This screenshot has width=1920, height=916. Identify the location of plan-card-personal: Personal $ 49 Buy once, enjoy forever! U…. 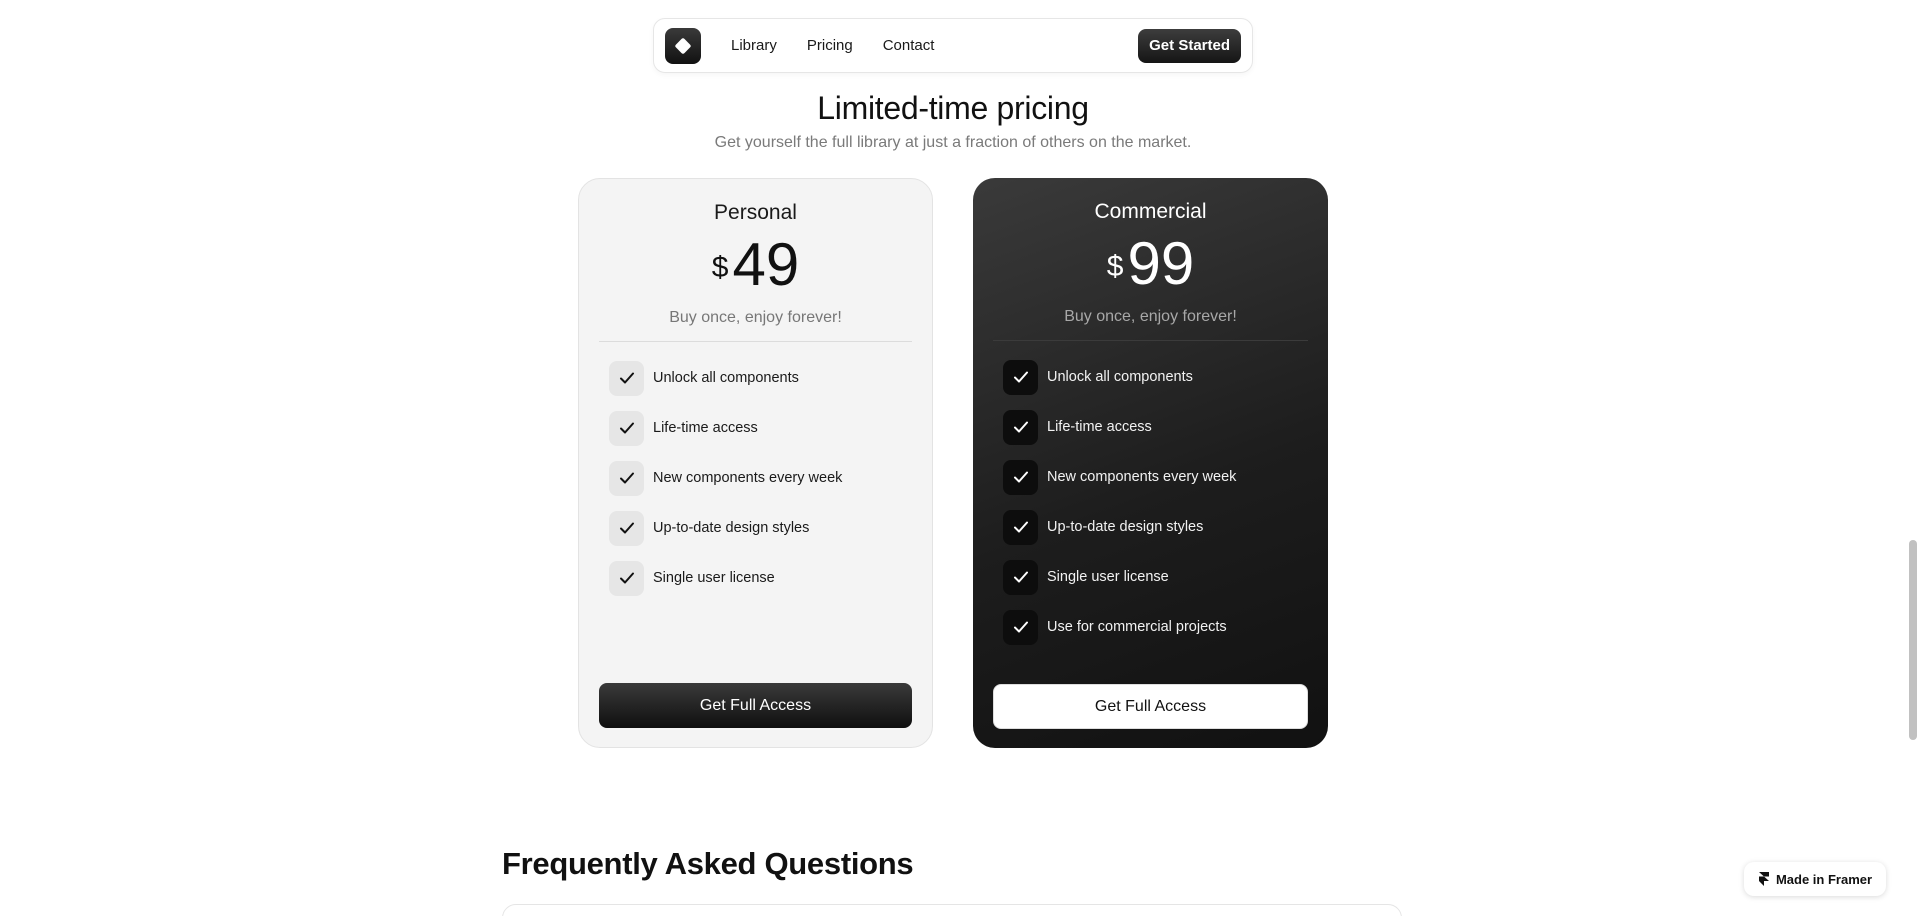
(755, 463).